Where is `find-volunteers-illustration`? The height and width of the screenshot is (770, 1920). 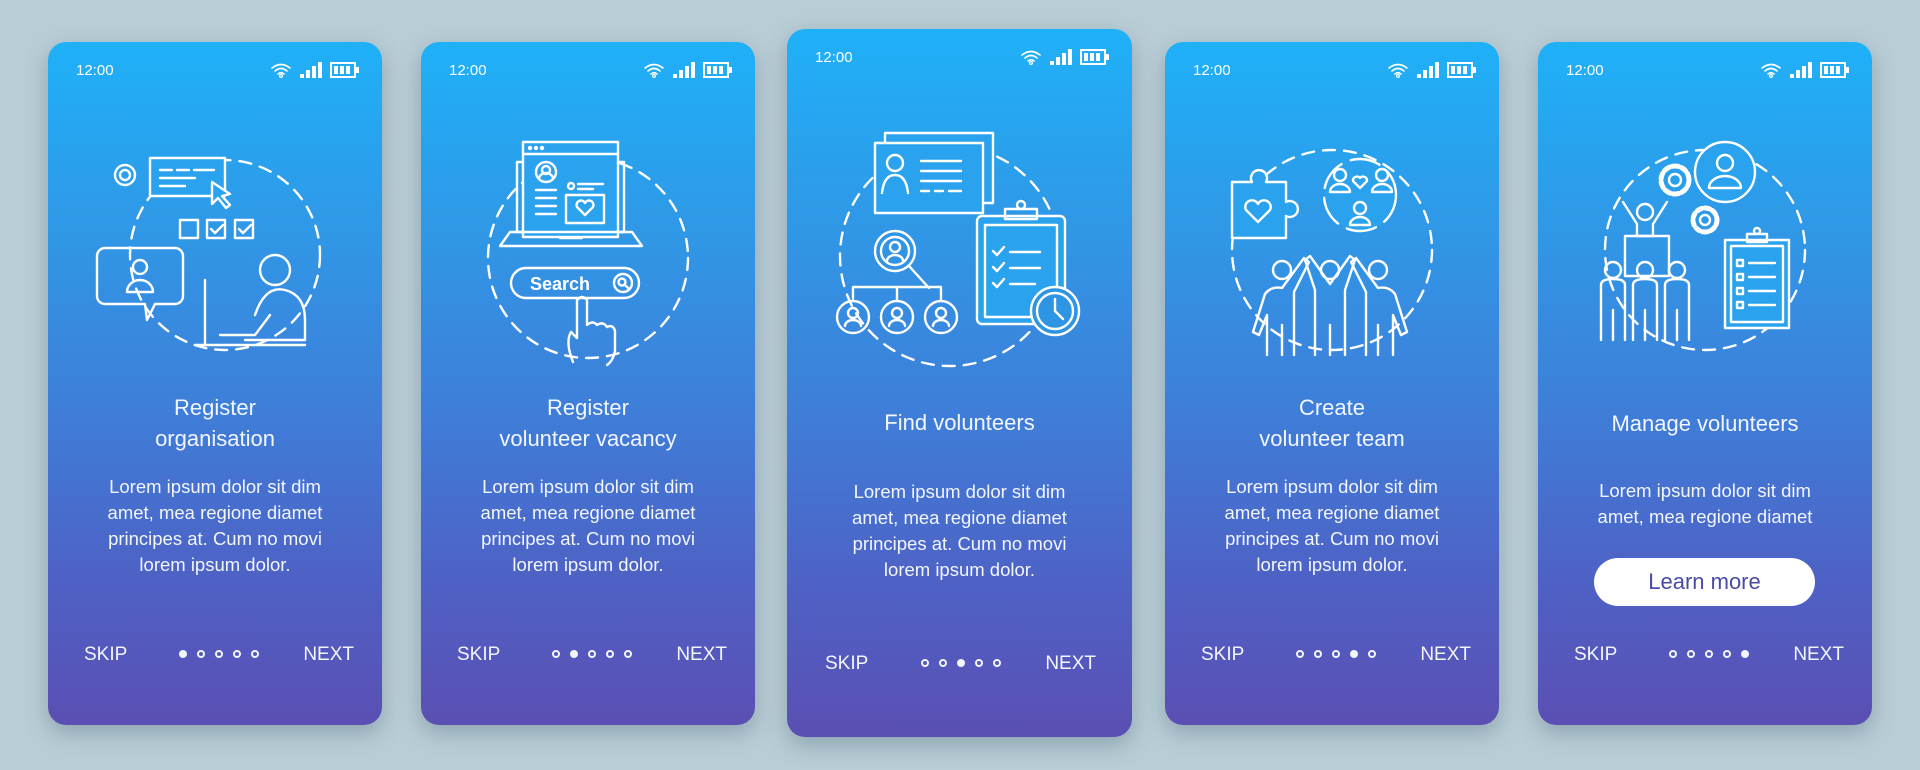
find-volunteers-illustration is located at coordinates (957, 249).